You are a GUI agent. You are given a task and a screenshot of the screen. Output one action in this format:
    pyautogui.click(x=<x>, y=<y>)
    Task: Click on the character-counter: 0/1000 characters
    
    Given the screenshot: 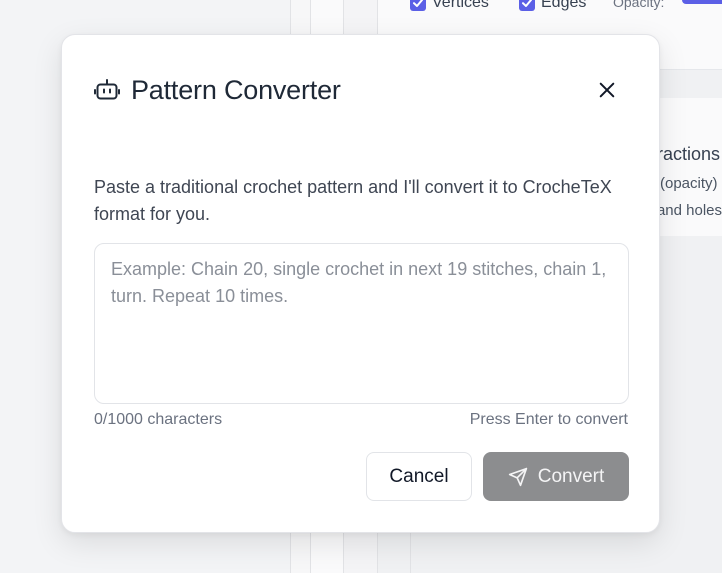 What is the action you would take?
    pyautogui.click(x=158, y=419)
    